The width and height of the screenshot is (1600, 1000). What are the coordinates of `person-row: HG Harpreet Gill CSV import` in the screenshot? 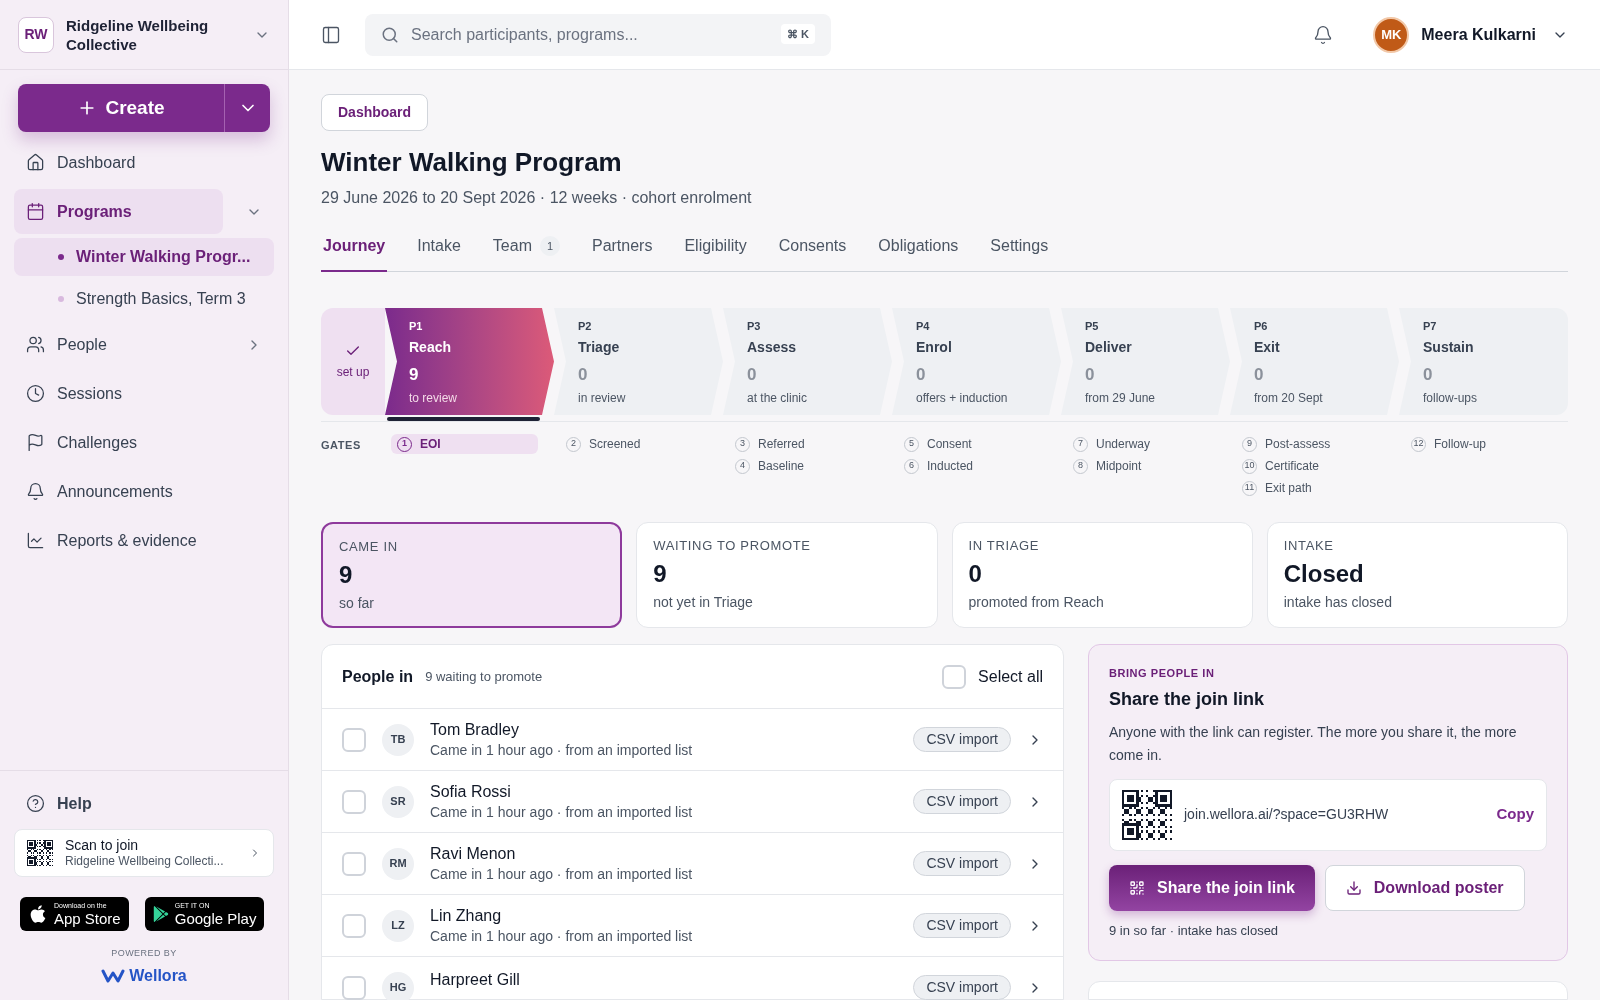 It's located at (692, 978).